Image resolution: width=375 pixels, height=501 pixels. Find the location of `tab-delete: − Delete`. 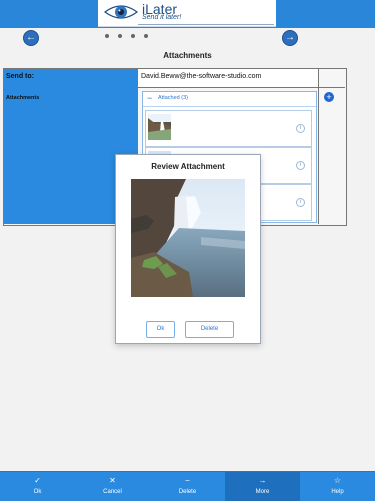

tab-delete: − Delete is located at coordinates (187, 486).